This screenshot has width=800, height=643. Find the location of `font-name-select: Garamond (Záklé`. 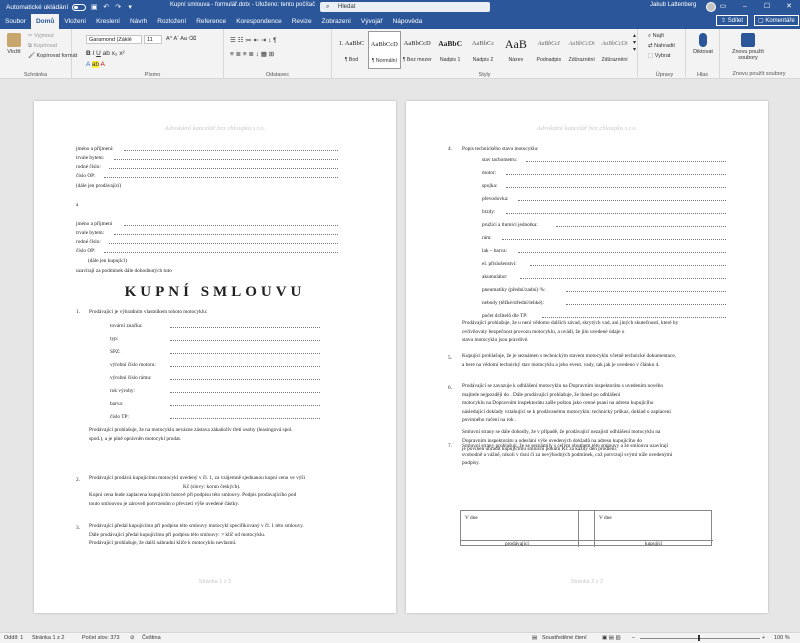

font-name-select: Garamond (Záklé is located at coordinates (114, 39).